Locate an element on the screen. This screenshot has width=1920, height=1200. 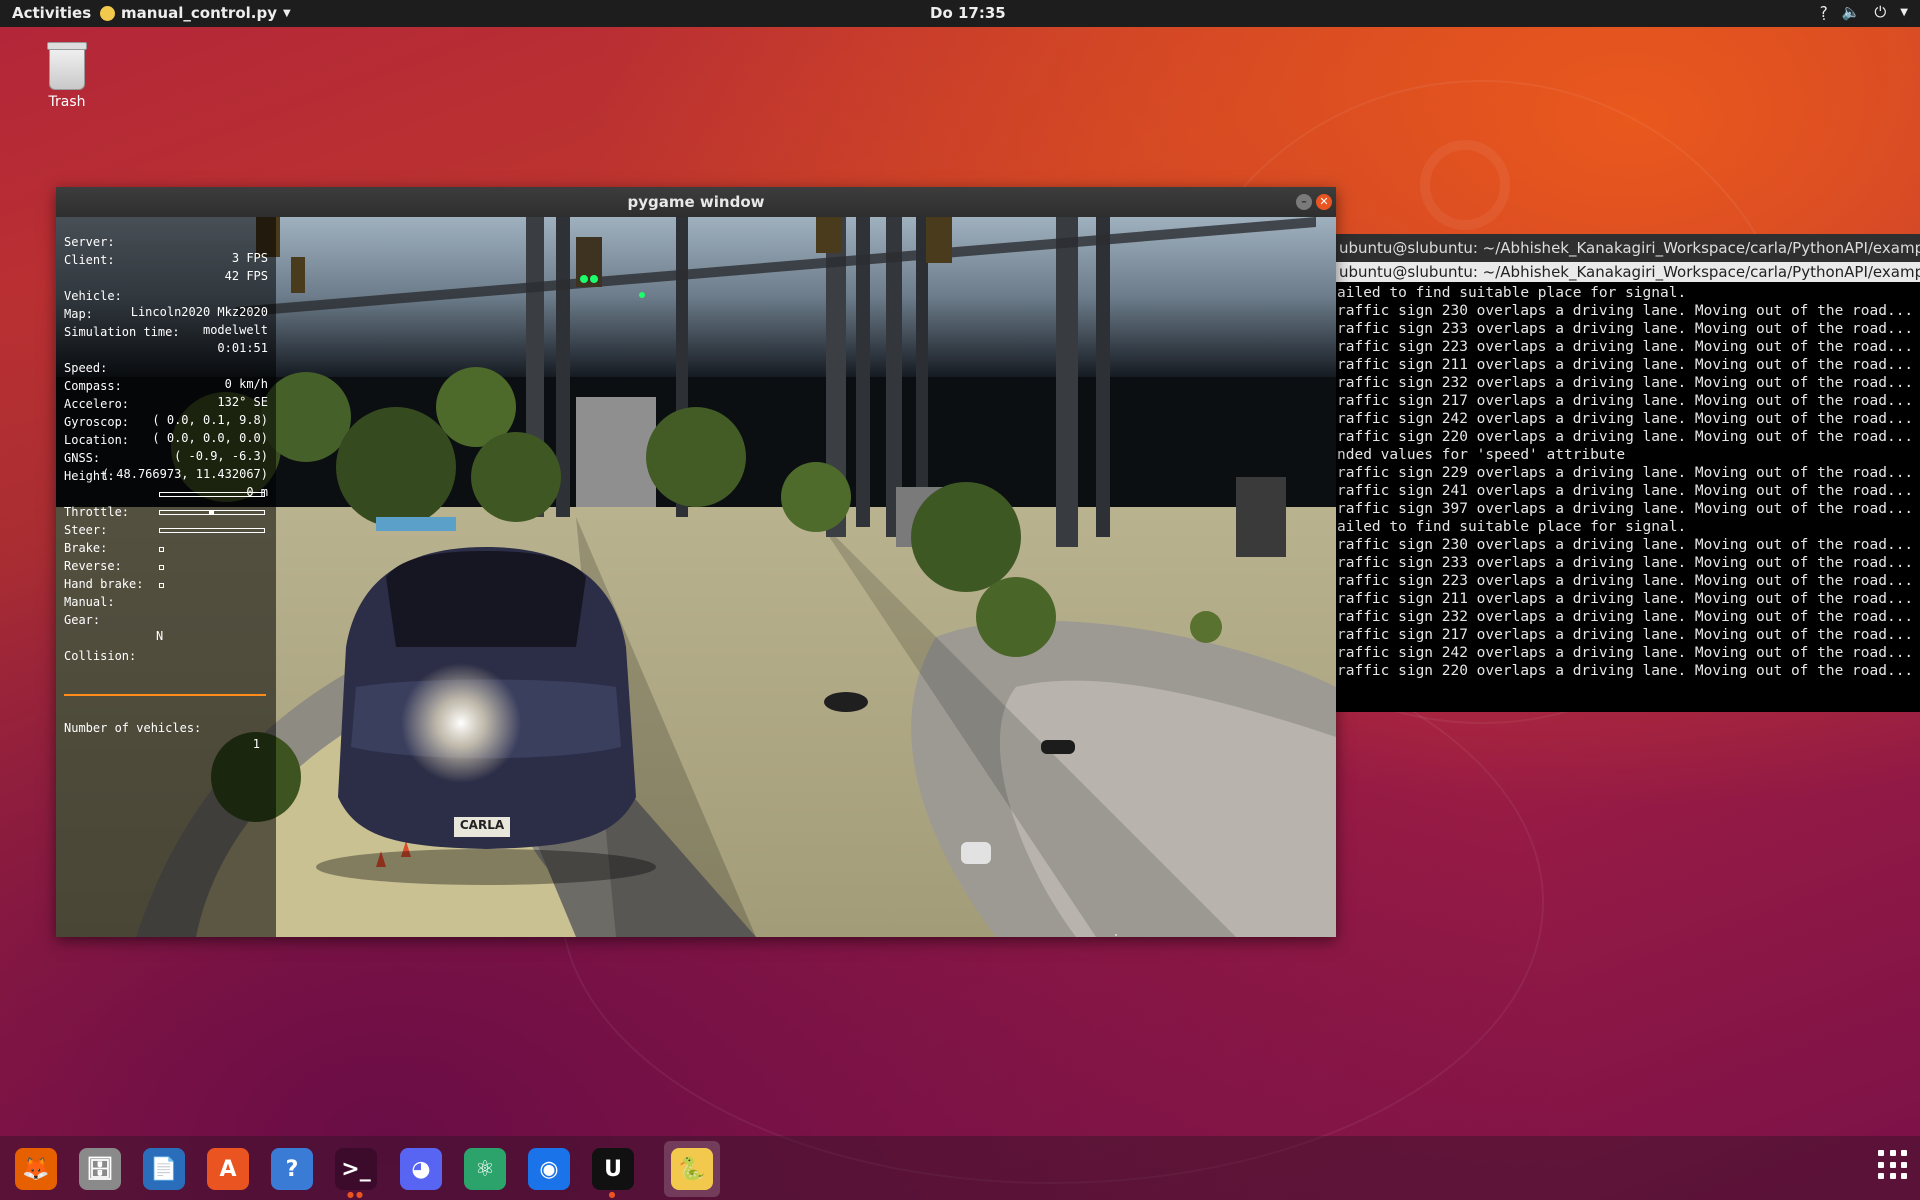
trash-icon is located at coordinates (67, 66).